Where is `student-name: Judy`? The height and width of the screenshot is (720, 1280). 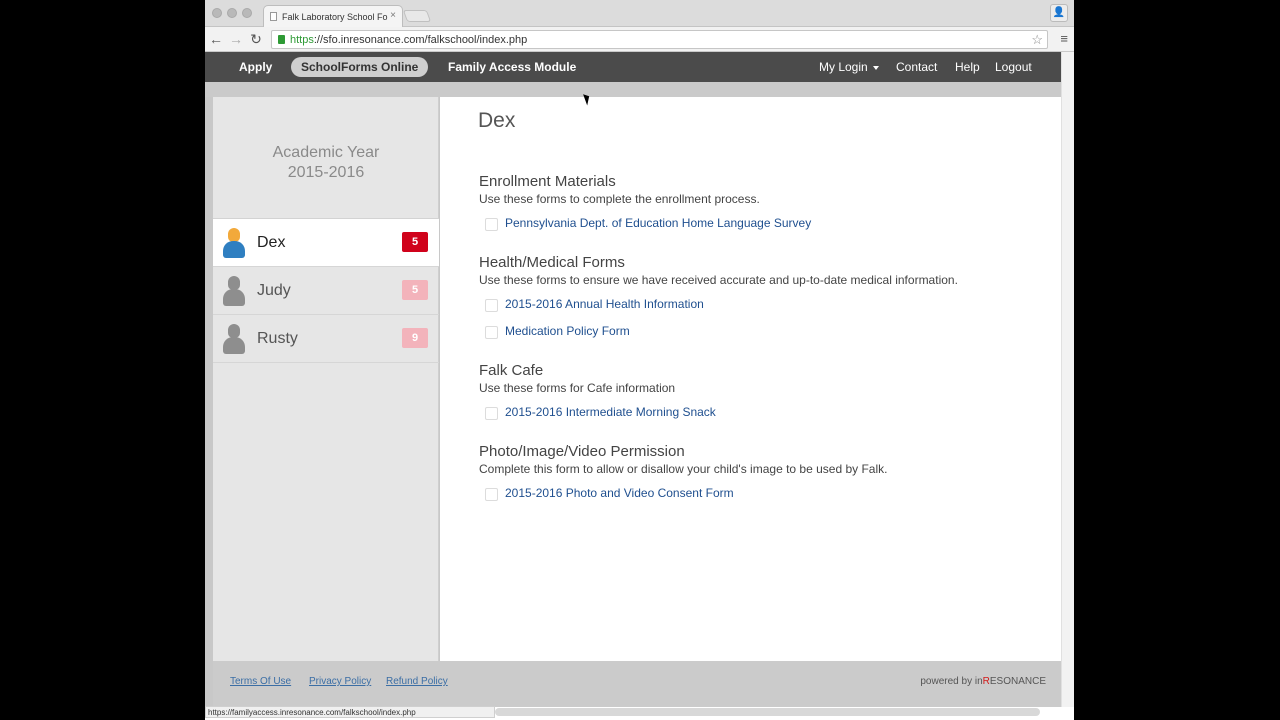 student-name: Judy is located at coordinates (274, 290).